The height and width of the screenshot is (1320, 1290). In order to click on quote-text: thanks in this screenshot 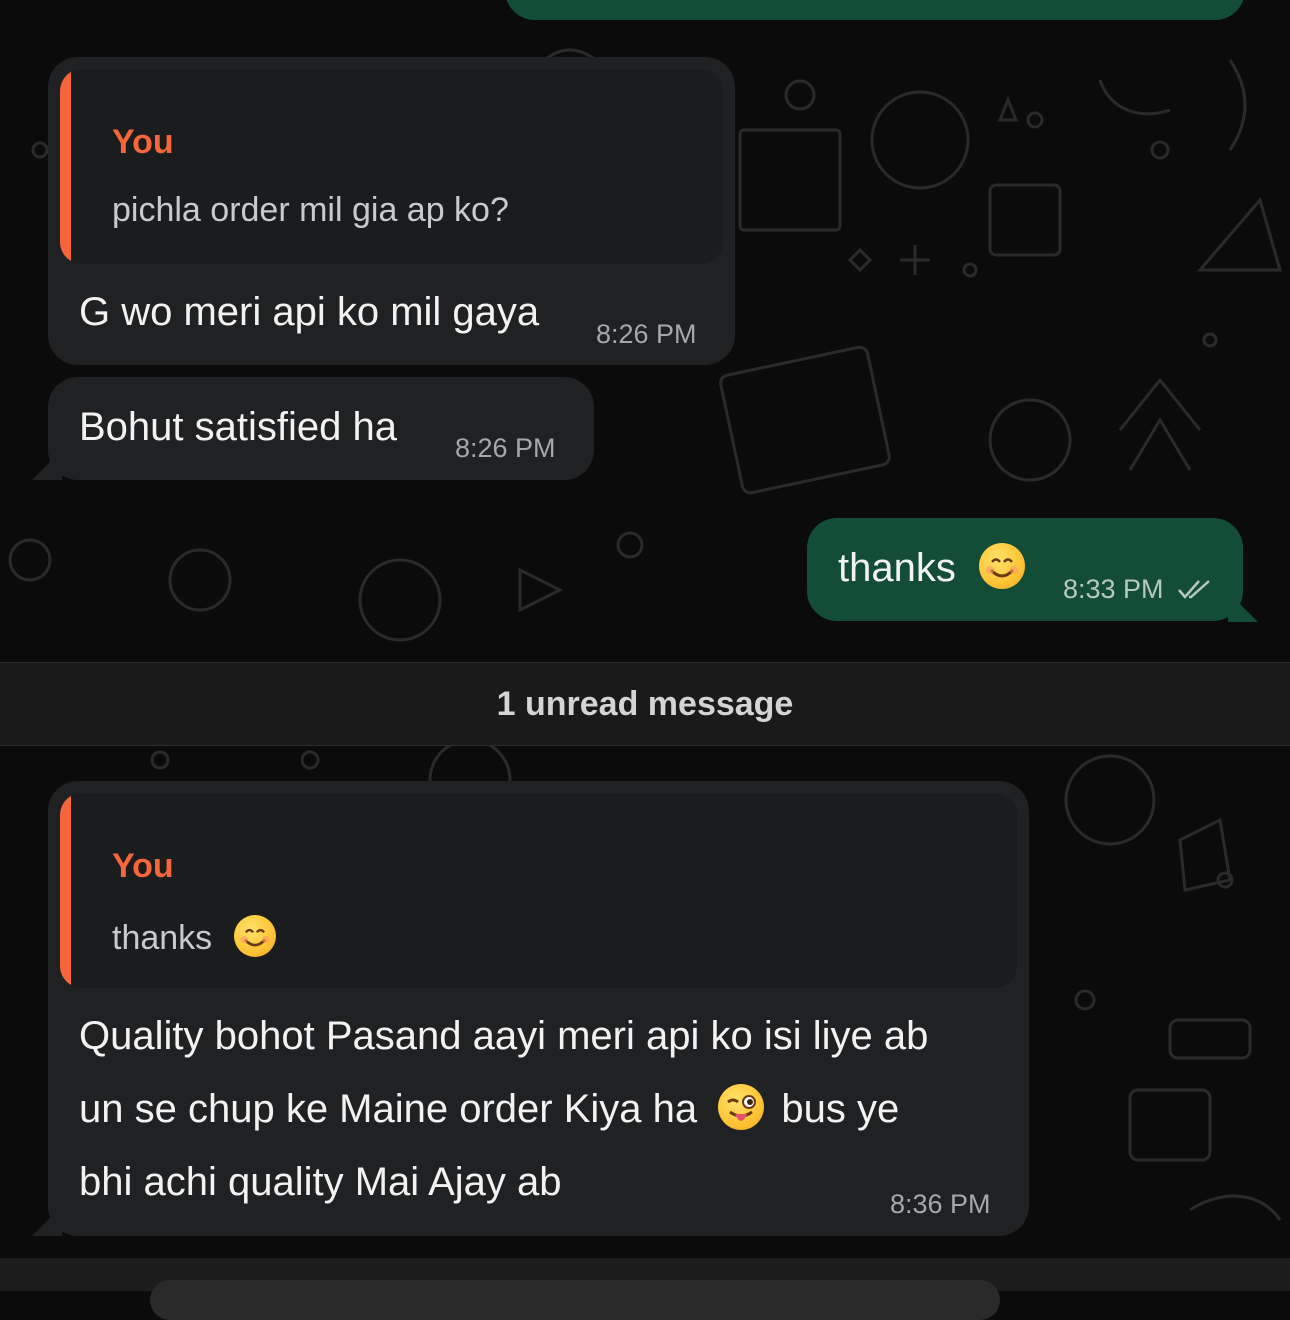, I will do `click(194, 936)`.